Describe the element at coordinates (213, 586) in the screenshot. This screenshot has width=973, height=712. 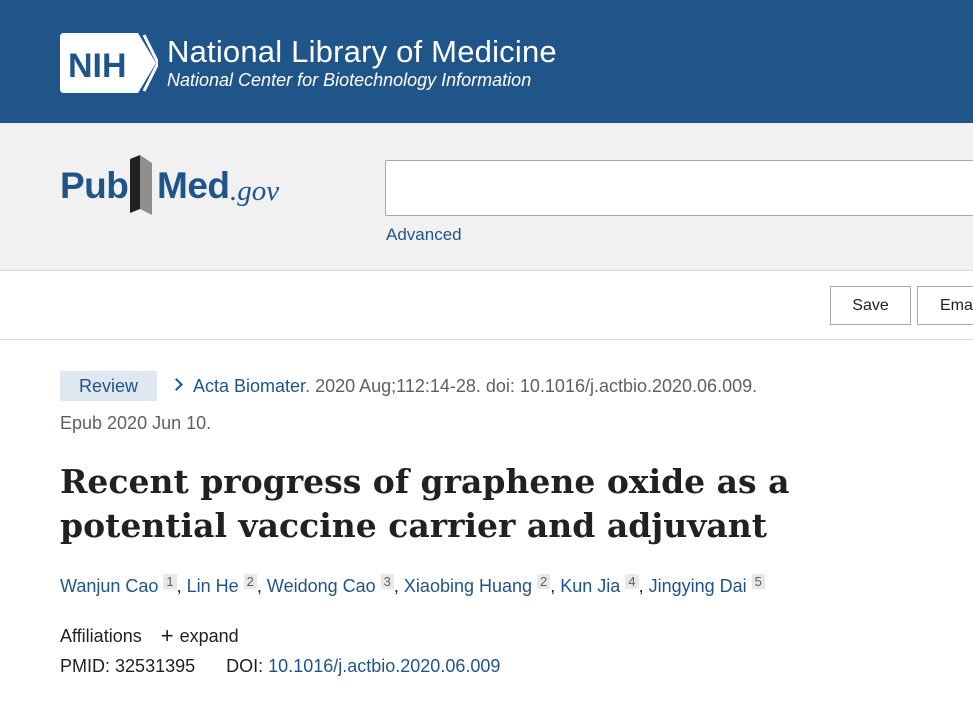
I see `author-link: Lin He` at that location.